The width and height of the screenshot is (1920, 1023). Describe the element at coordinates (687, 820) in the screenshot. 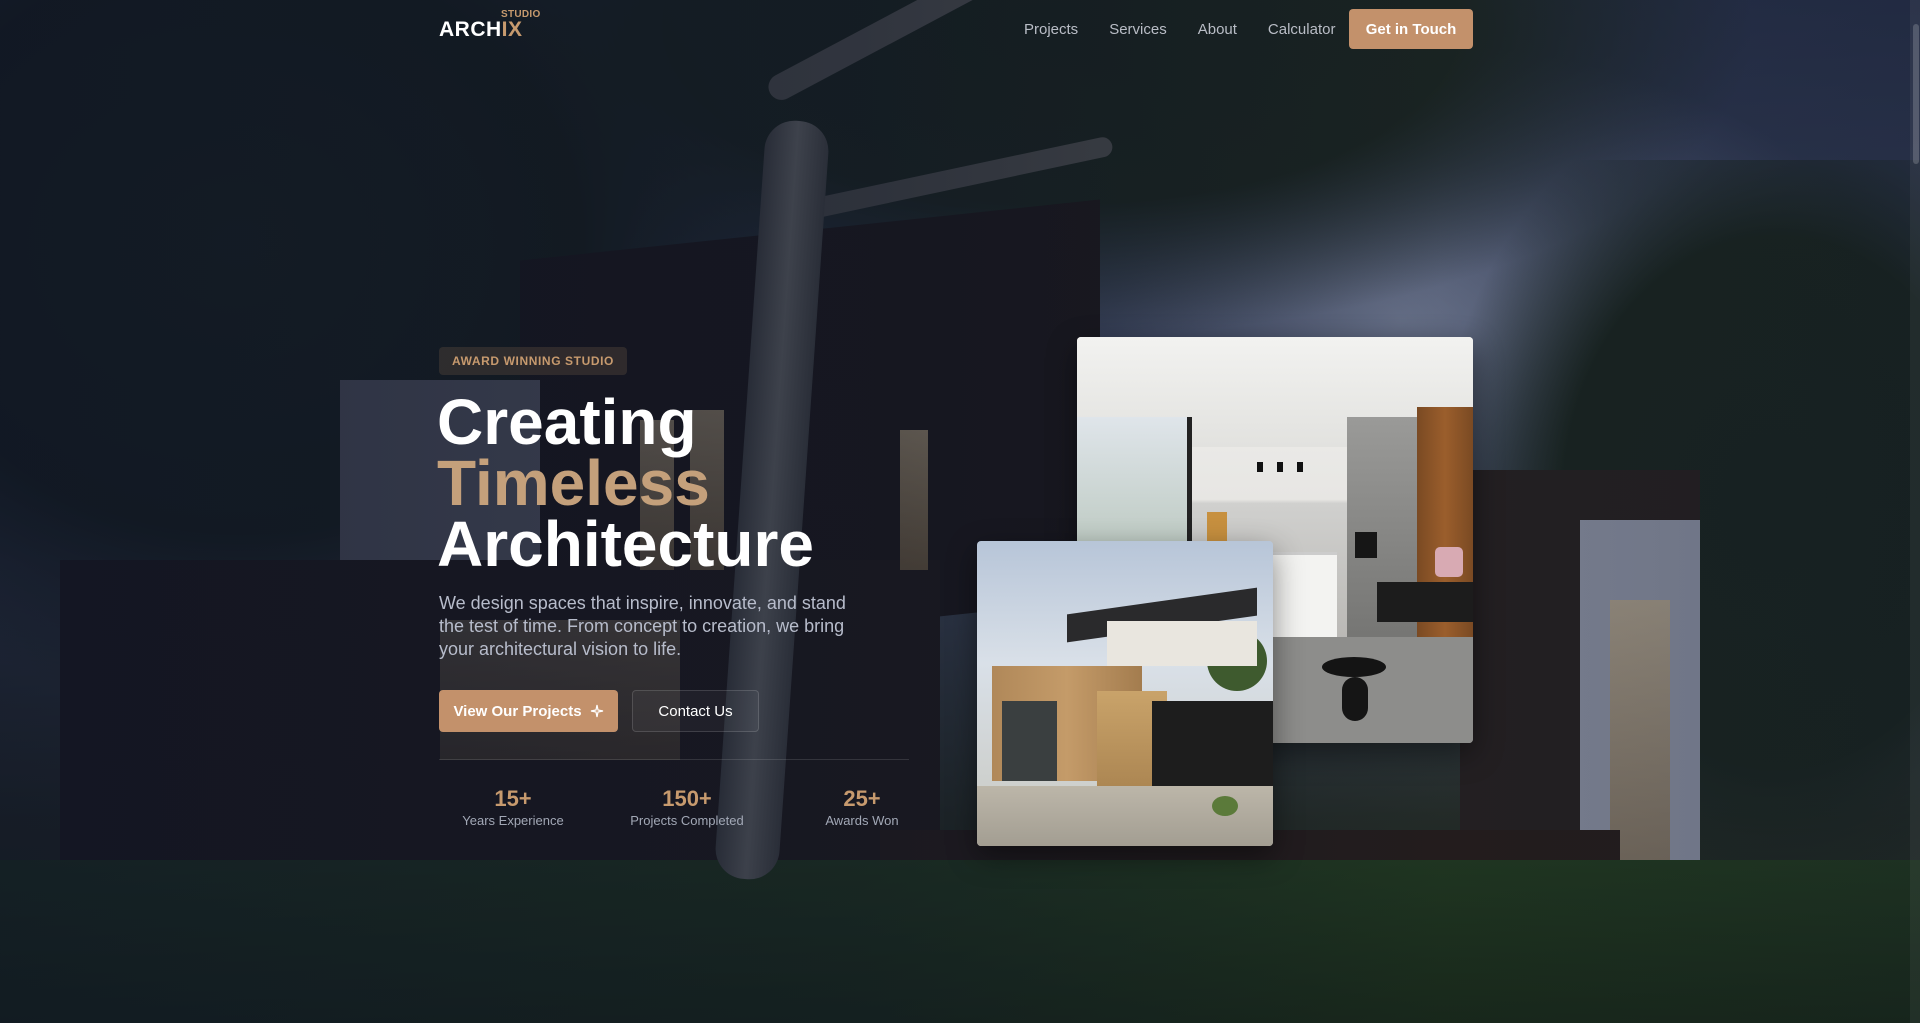

I see `stat-label: Projects Completed` at that location.